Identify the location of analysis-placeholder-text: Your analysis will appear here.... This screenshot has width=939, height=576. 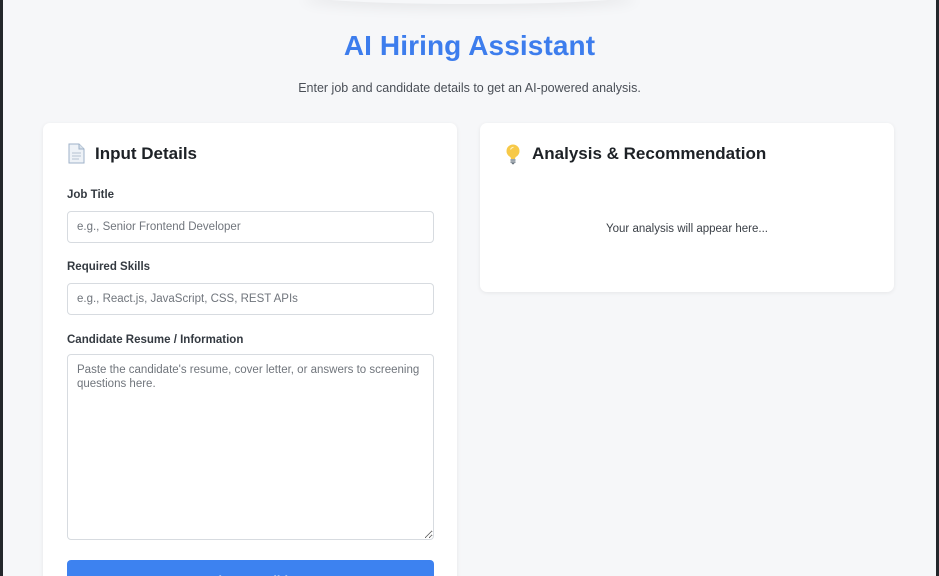
(687, 229).